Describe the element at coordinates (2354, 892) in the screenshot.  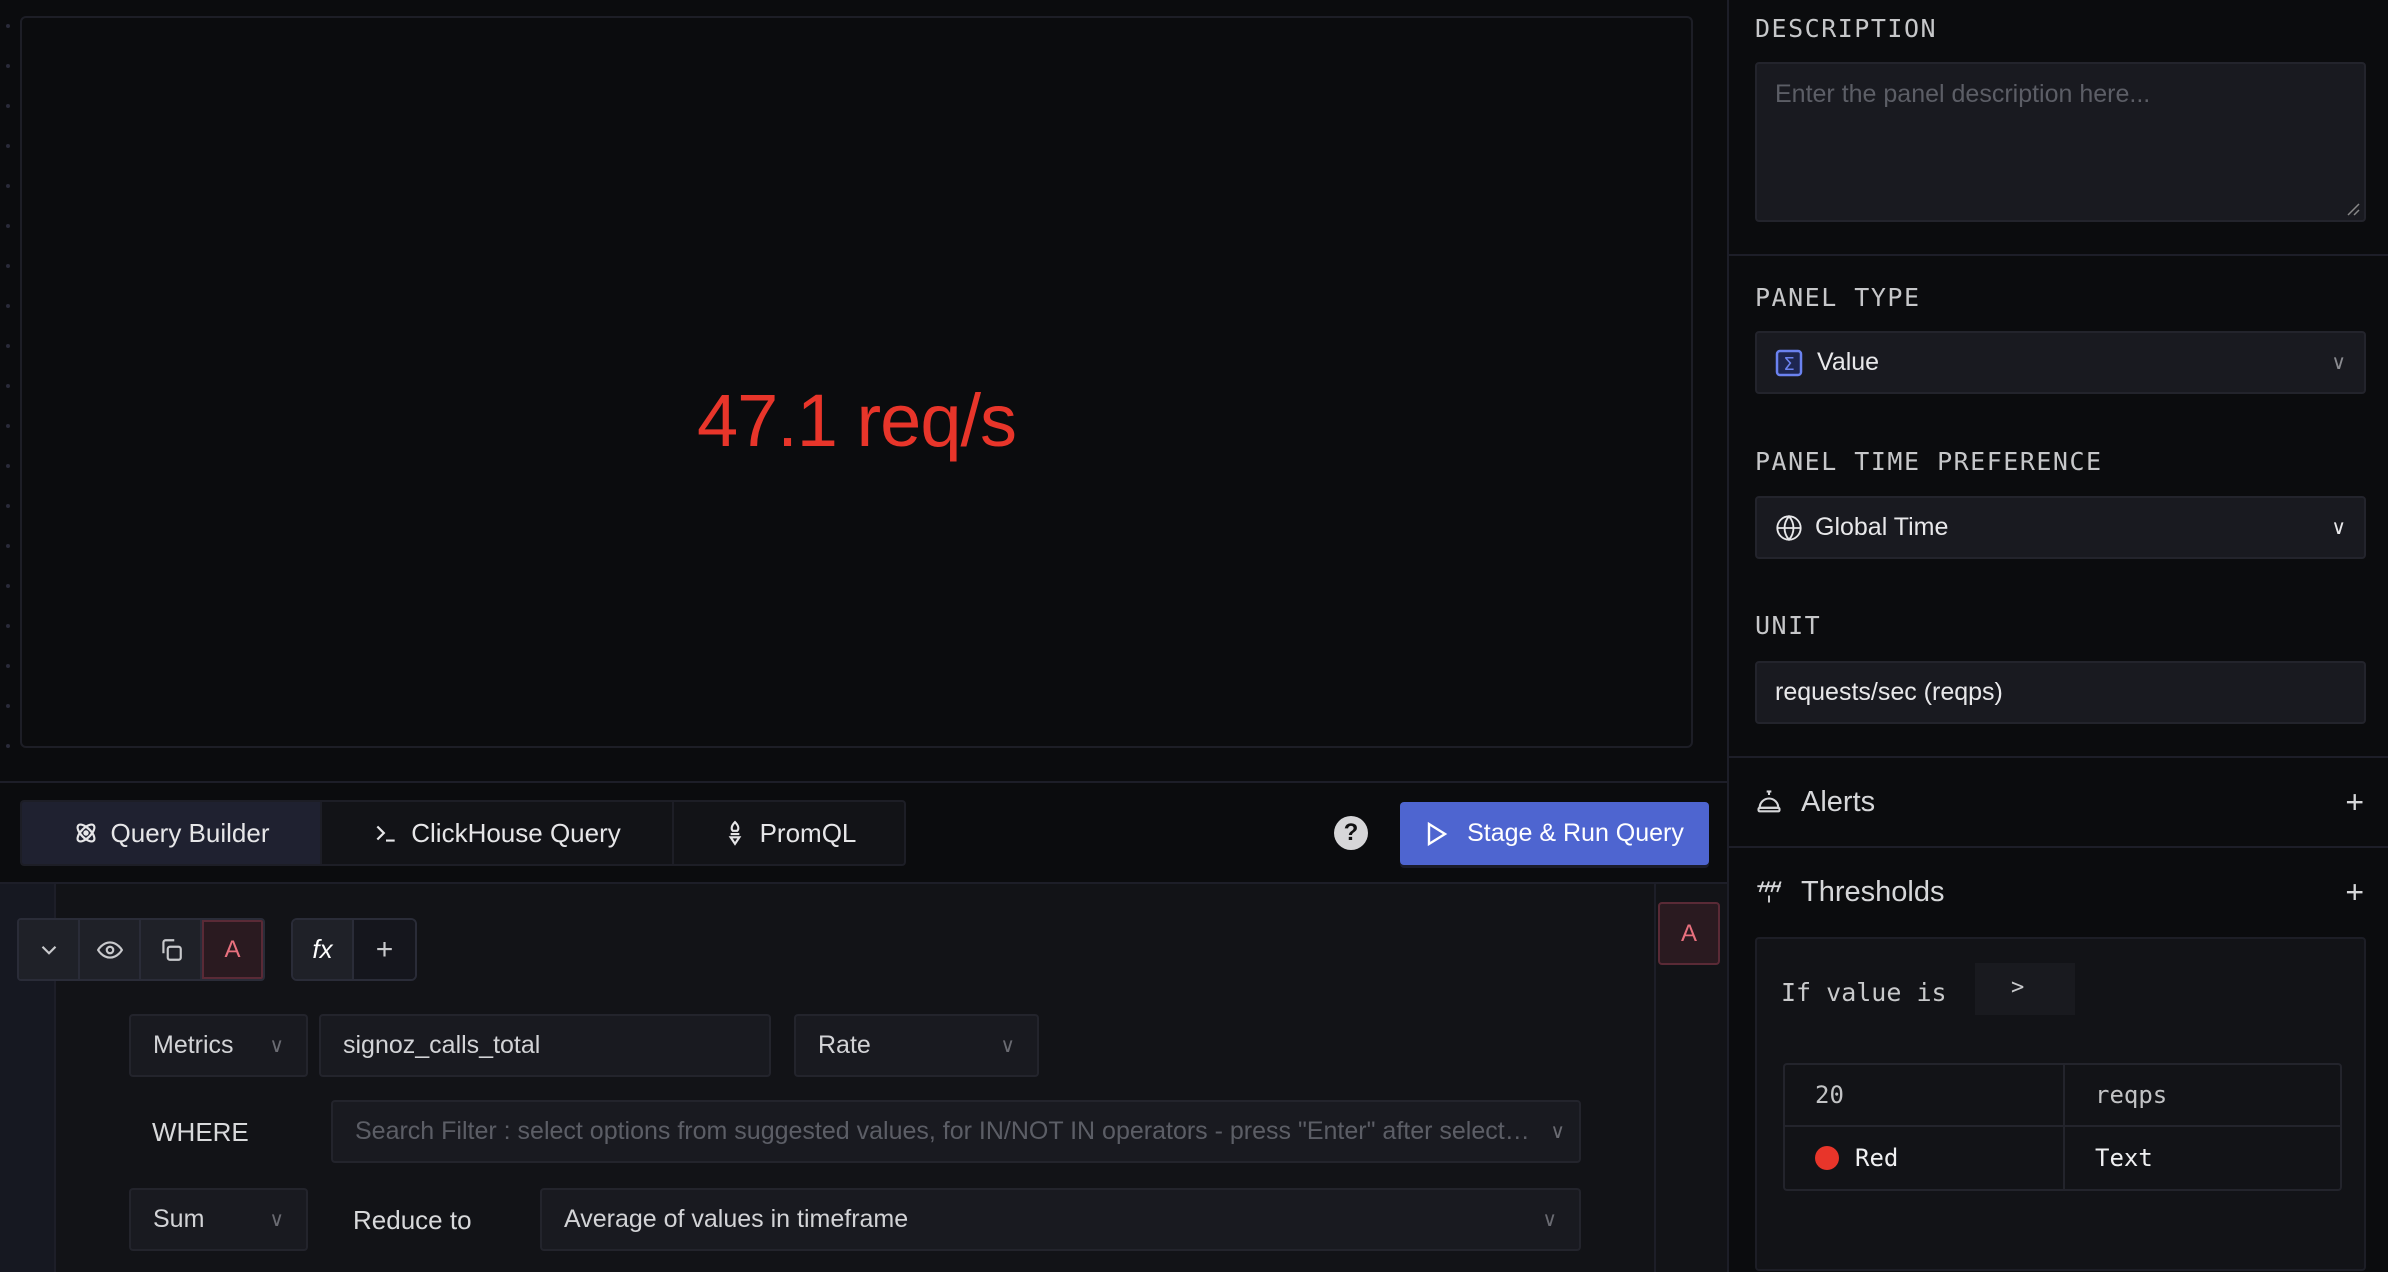
I see `add-threshold-icon: +` at that location.